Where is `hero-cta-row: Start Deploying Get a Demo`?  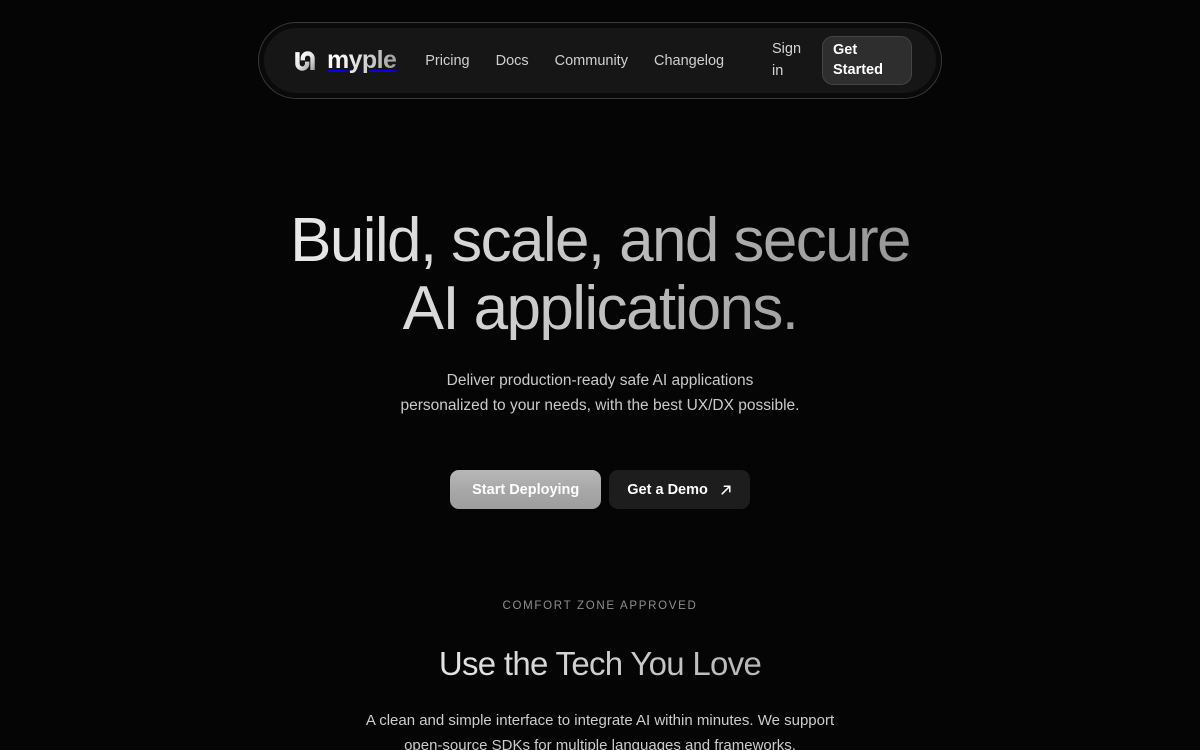
hero-cta-row: Start Deploying Get a Demo is located at coordinates (600, 490).